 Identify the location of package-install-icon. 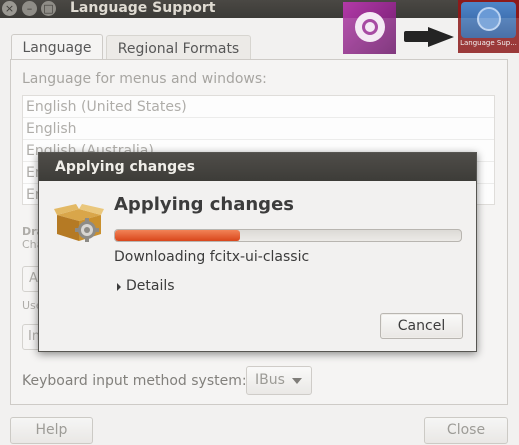
(79, 223).